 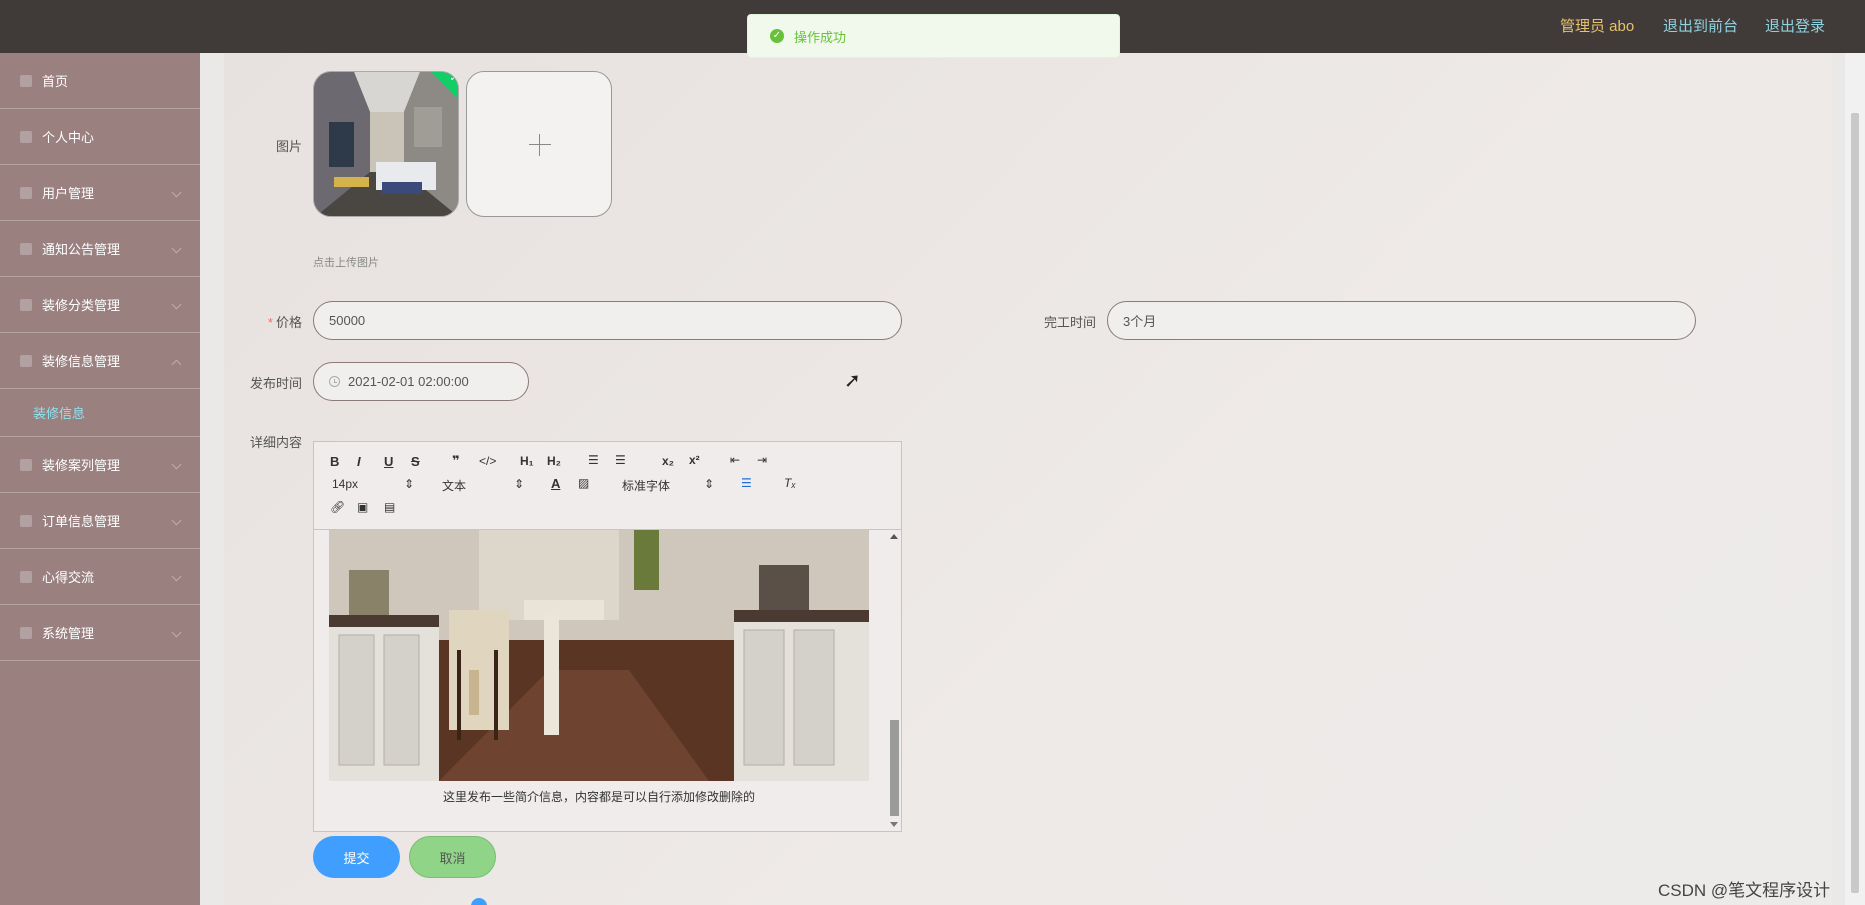 I want to click on sidebar-item-label: 心得交流, so click(x=68, y=577).